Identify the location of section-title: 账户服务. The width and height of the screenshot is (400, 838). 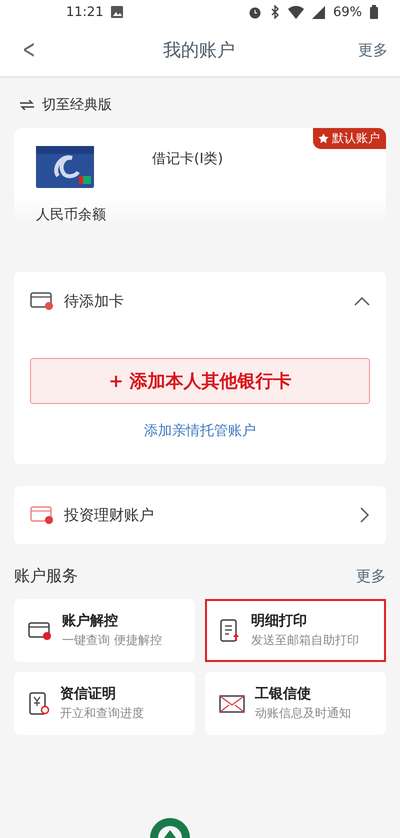
(46, 576).